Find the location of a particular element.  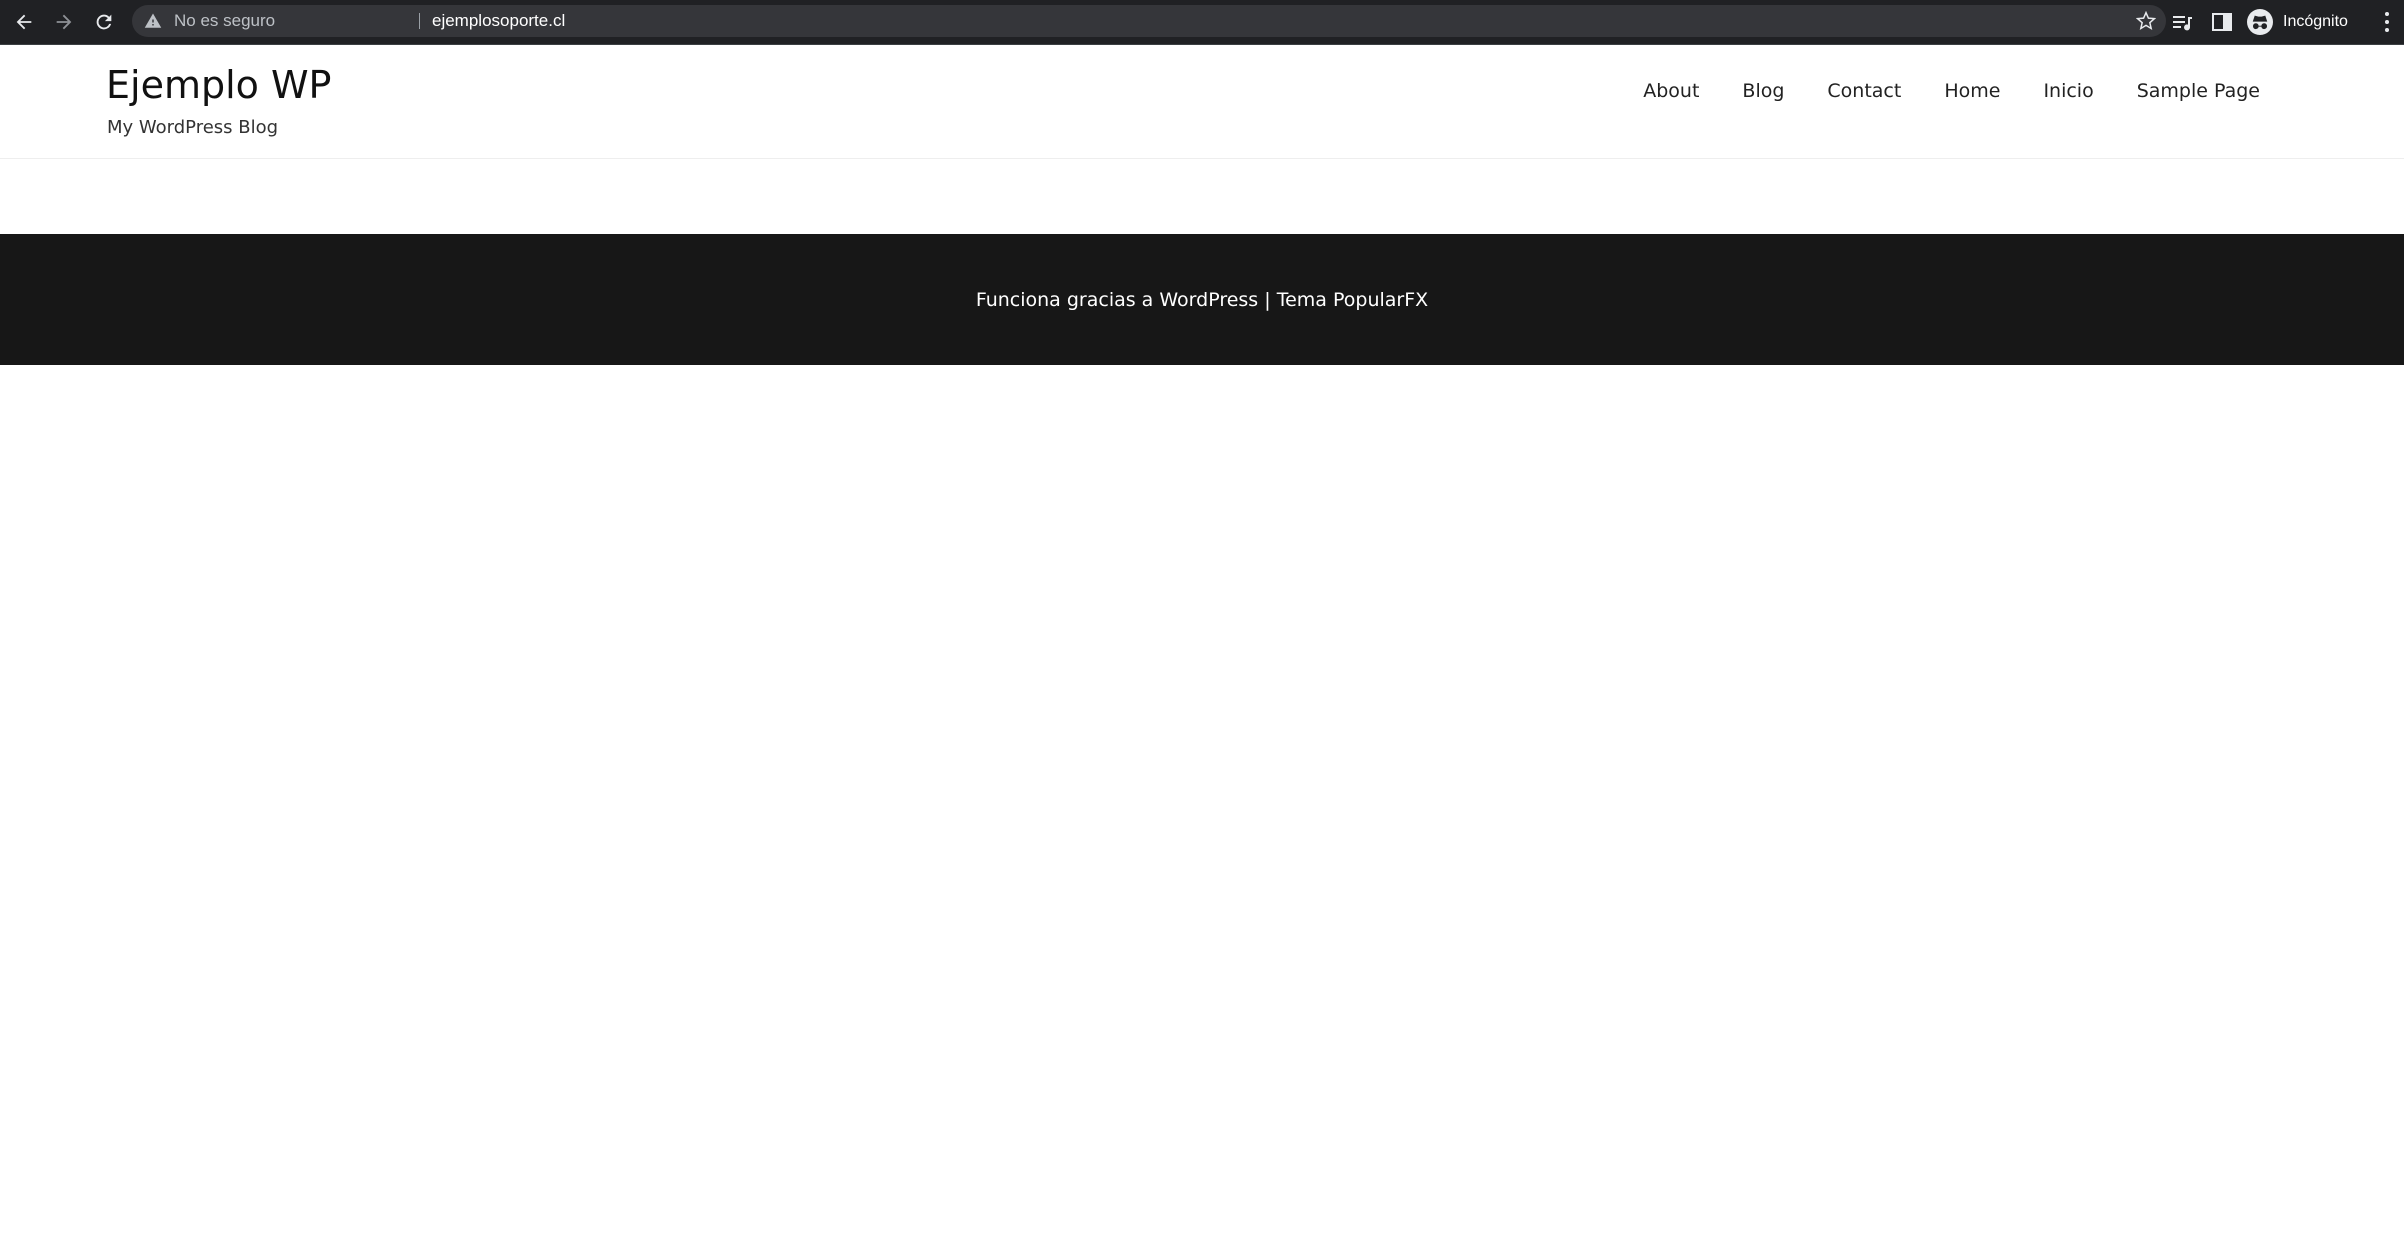

star-icon is located at coordinates (2146, 21).